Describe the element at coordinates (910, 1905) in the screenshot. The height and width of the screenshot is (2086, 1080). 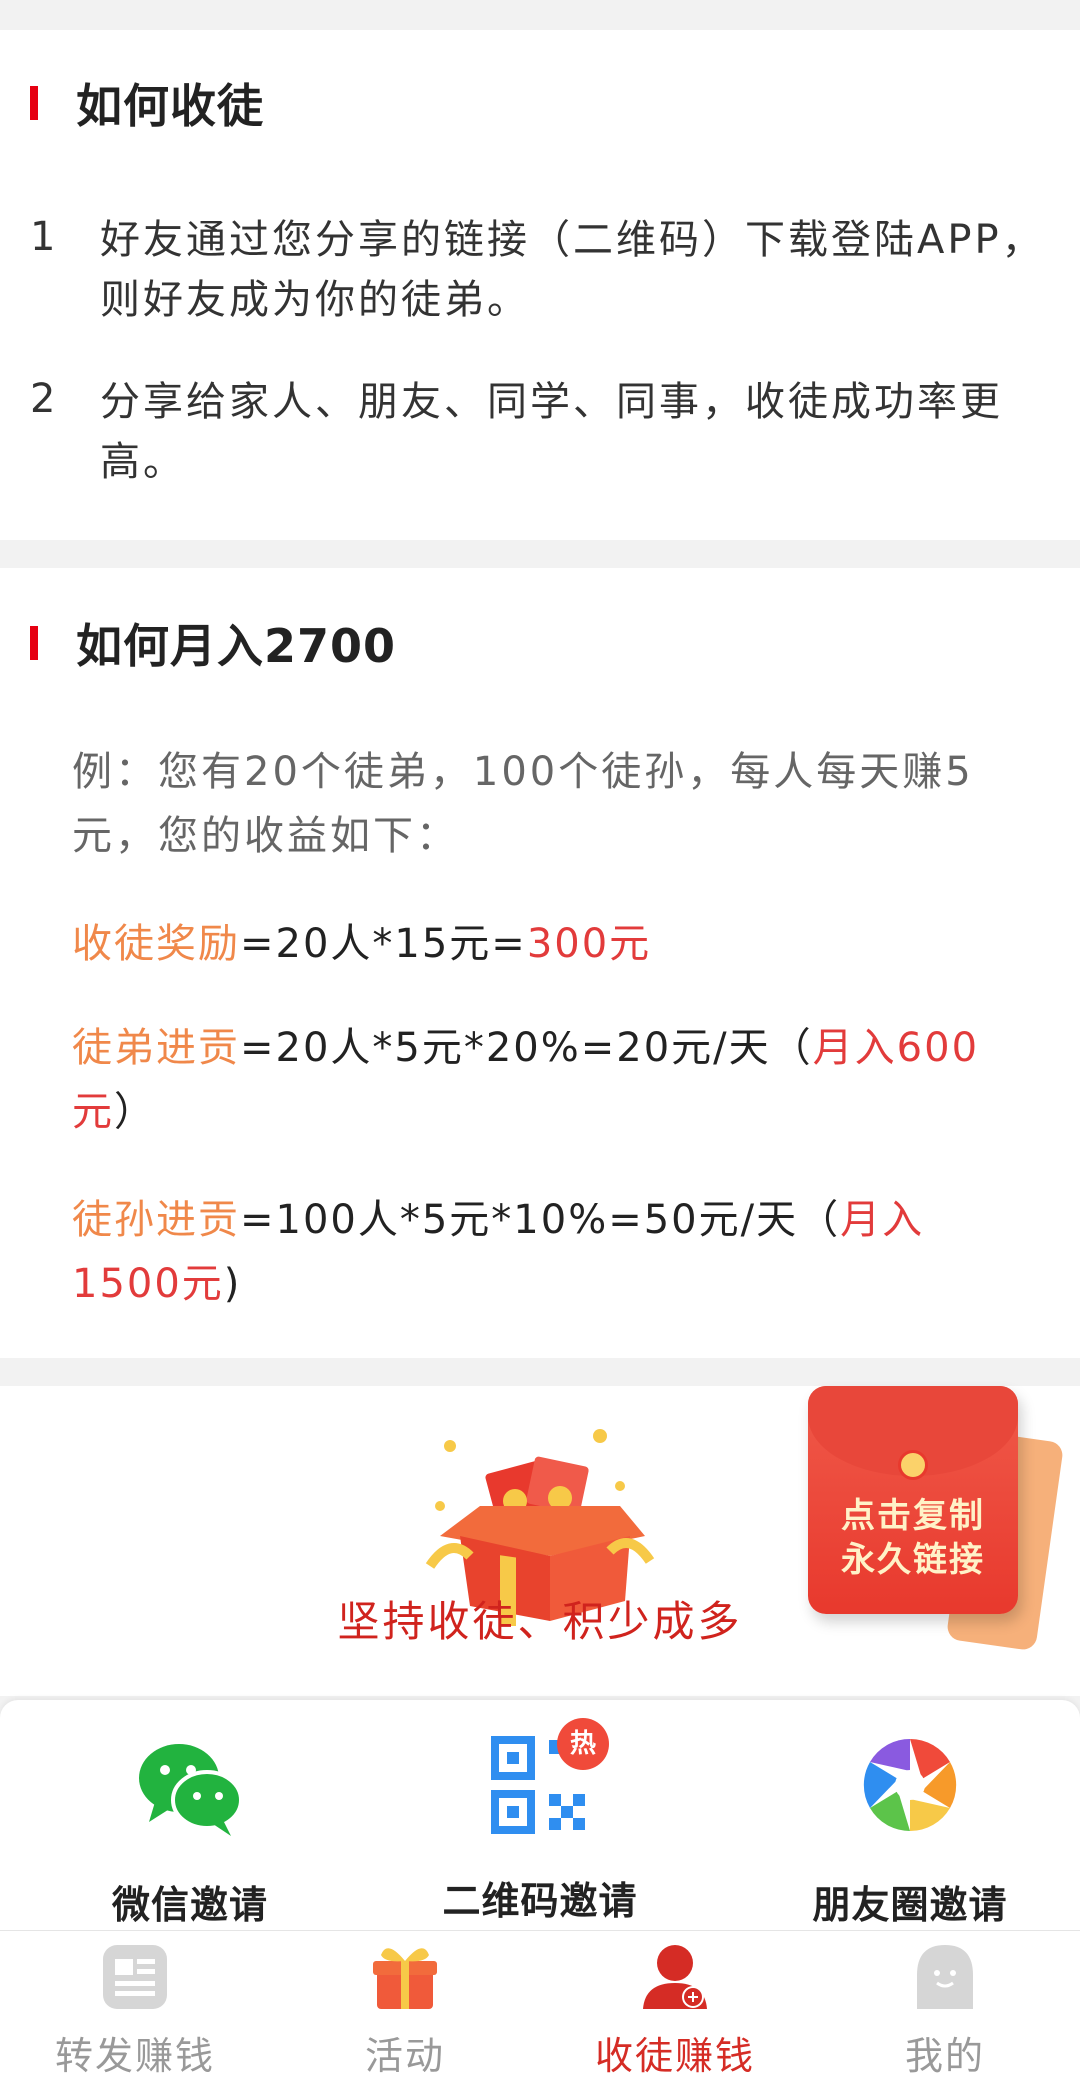
I see `share-label: 朋友圈邀请` at that location.